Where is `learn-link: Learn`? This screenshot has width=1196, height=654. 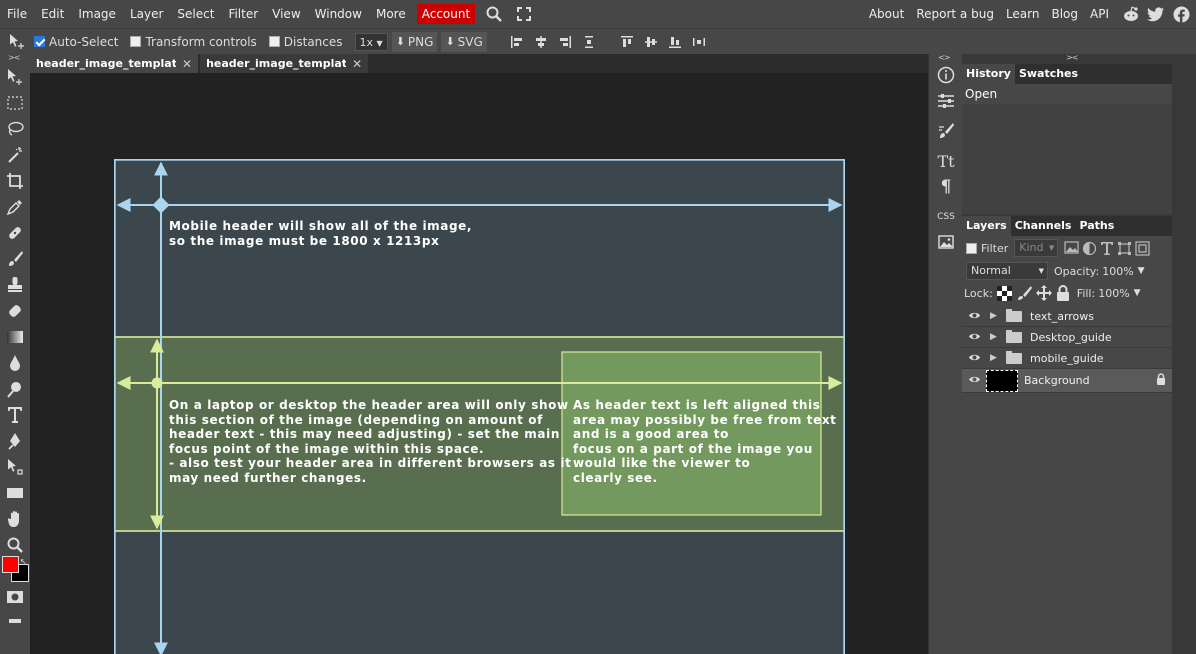
learn-link: Learn is located at coordinates (1023, 14).